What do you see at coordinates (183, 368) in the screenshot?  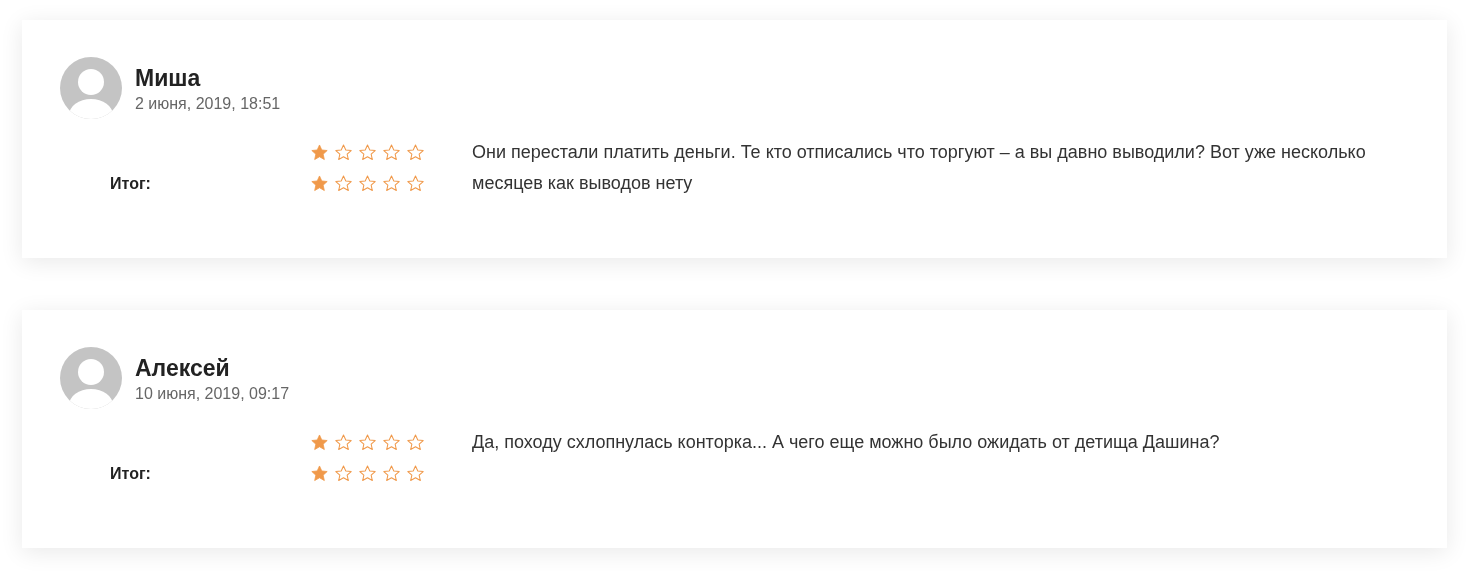 I see `author-name: Алексей` at bounding box center [183, 368].